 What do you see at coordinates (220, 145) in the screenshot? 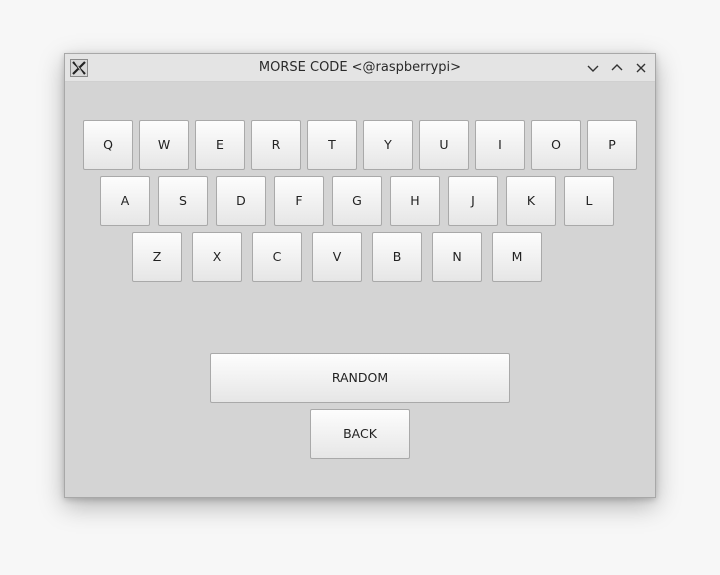
I see `key-e: E` at bounding box center [220, 145].